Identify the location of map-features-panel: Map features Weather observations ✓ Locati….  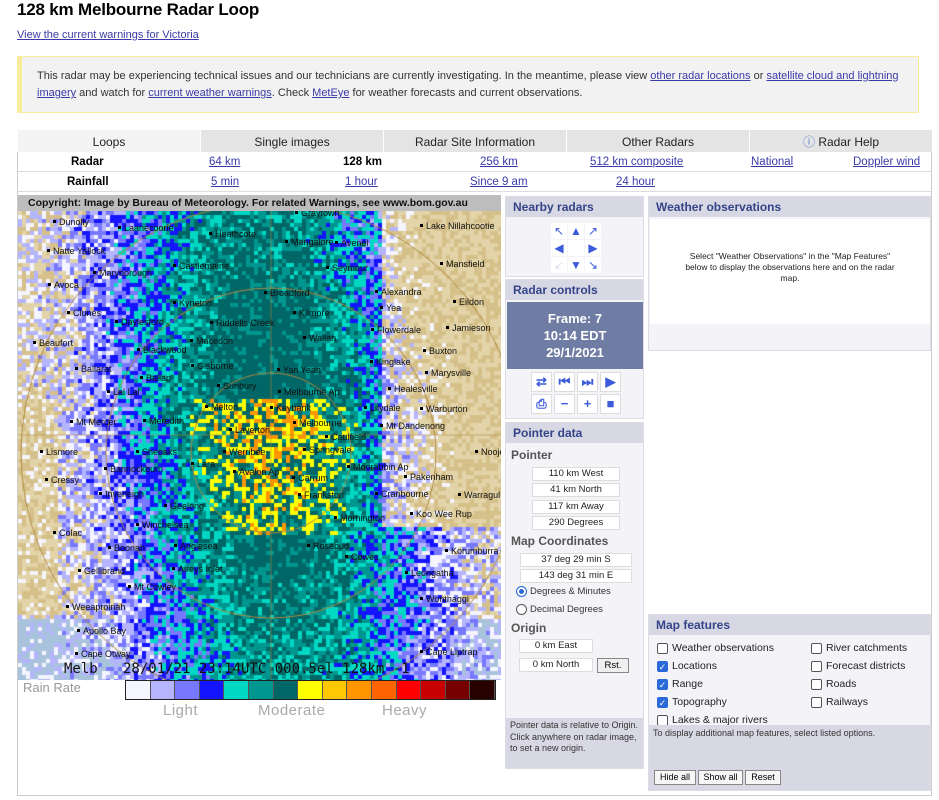
(789, 702).